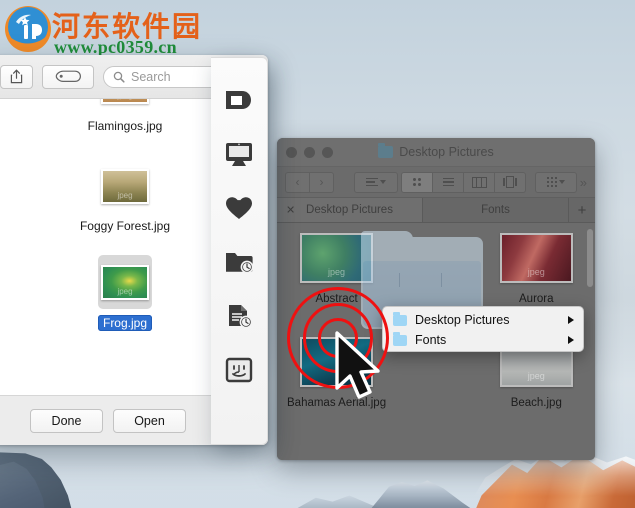 The width and height of the screenshot is (635, 508). What do you see at coordinates (290, 210) in the screenshot?
I see `close-icon: ✕` at bounding box center [290, 210].